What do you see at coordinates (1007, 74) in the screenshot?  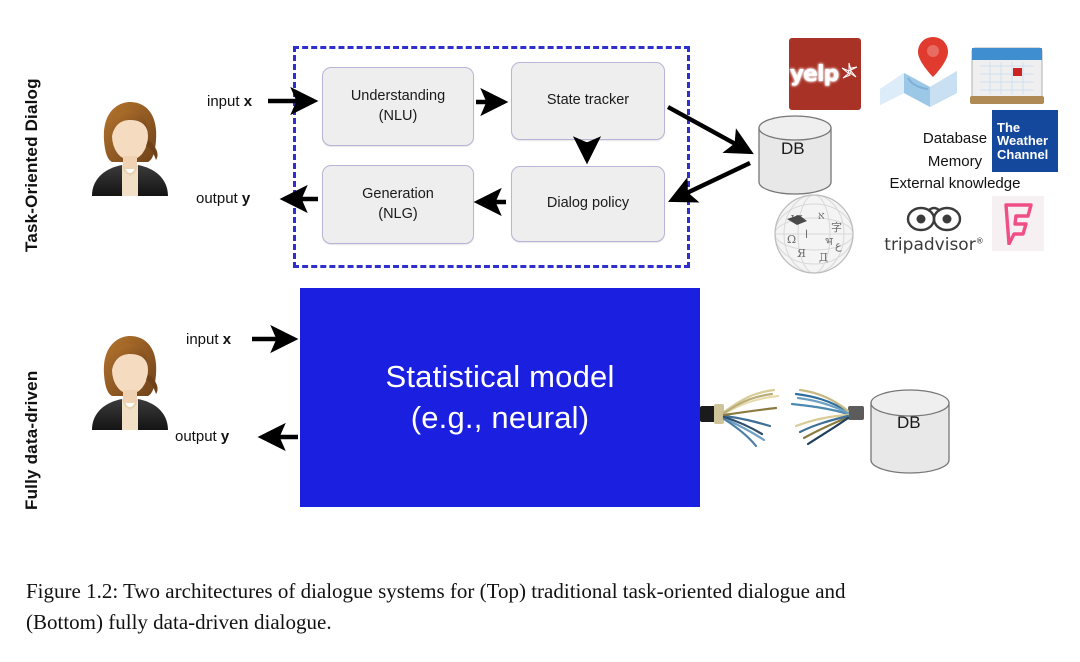 I see `calendar-logo` at bounding box center [1007, 74].